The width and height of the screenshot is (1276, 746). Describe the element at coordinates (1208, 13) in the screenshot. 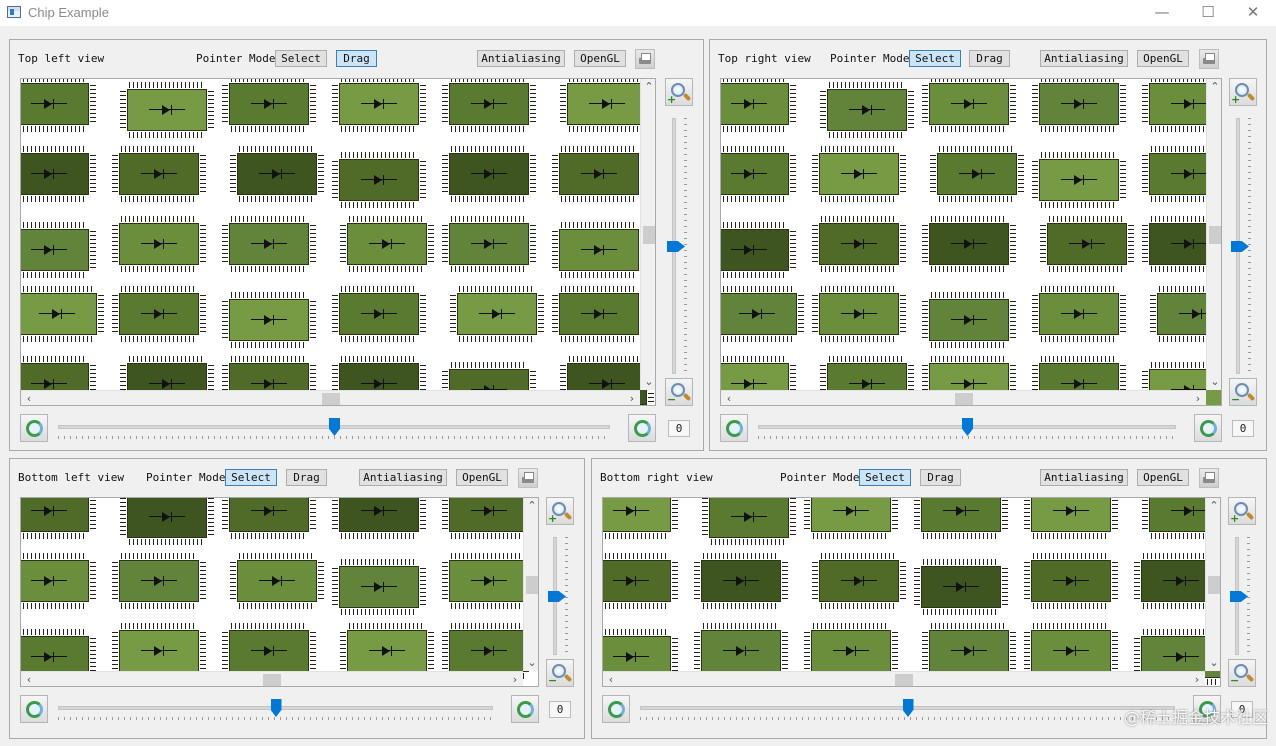

I see `maximize-button: ☐` at that location.